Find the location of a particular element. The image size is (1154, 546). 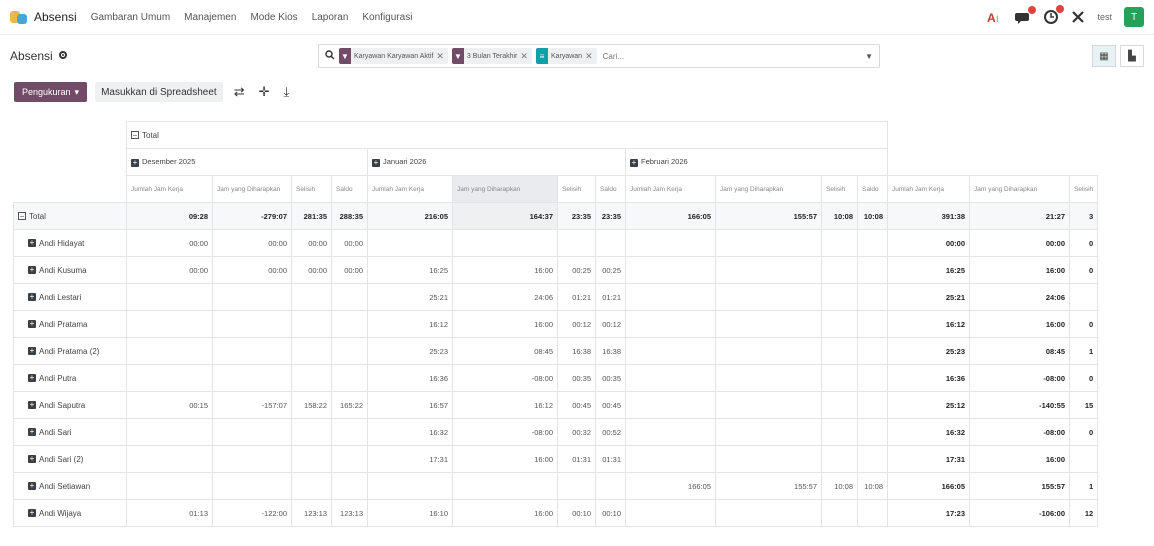

pivot-cell: 166:05 is located at coordinates (670, 486).